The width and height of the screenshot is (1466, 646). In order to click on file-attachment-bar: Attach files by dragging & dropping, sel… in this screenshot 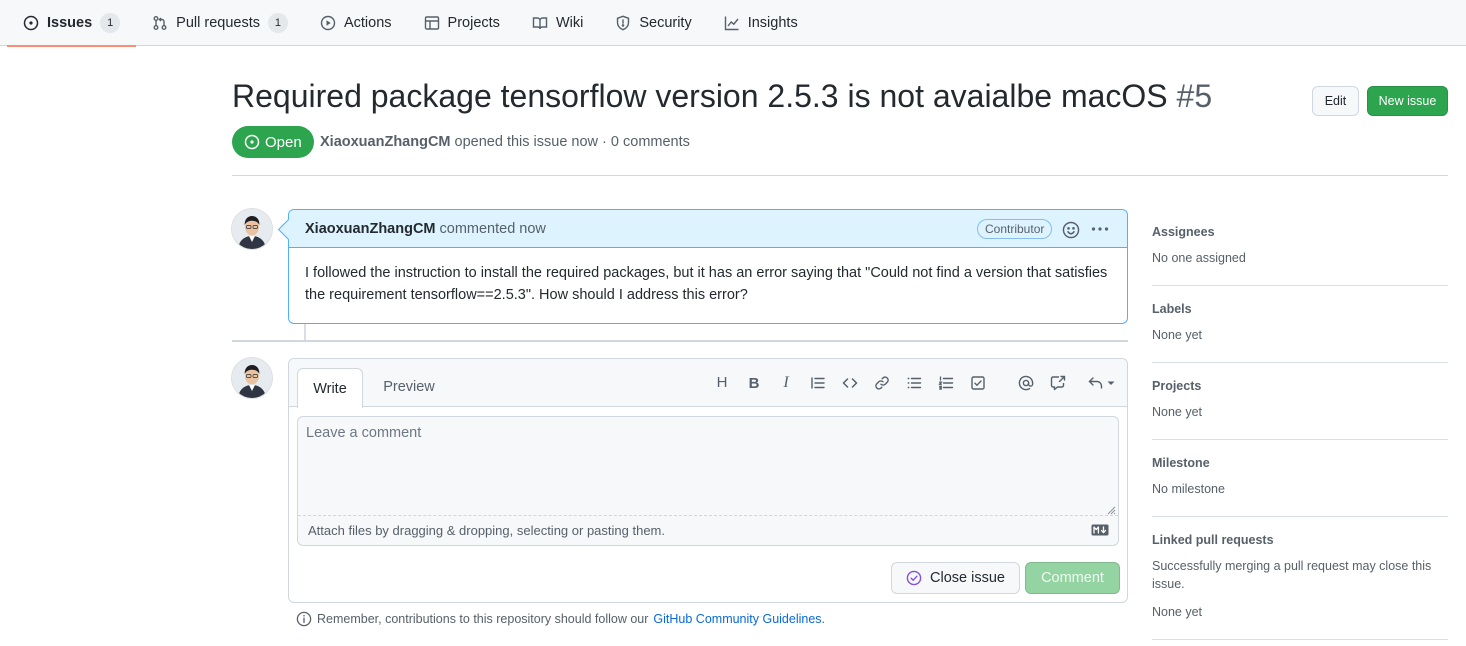, I will do `click(708, 530)`.